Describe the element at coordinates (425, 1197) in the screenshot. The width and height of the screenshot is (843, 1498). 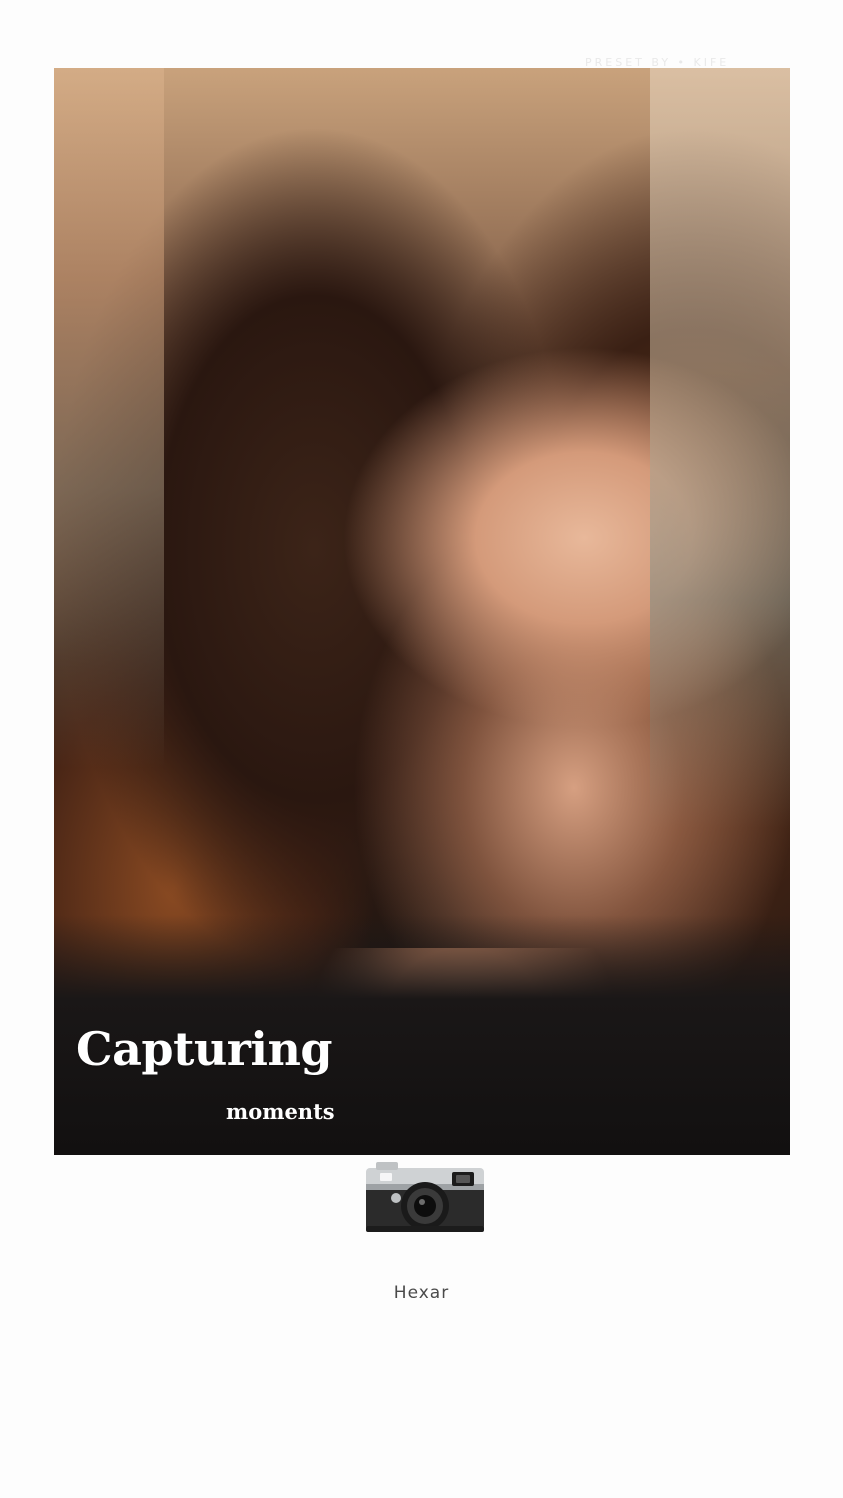
I see `camera-icon` at that location.